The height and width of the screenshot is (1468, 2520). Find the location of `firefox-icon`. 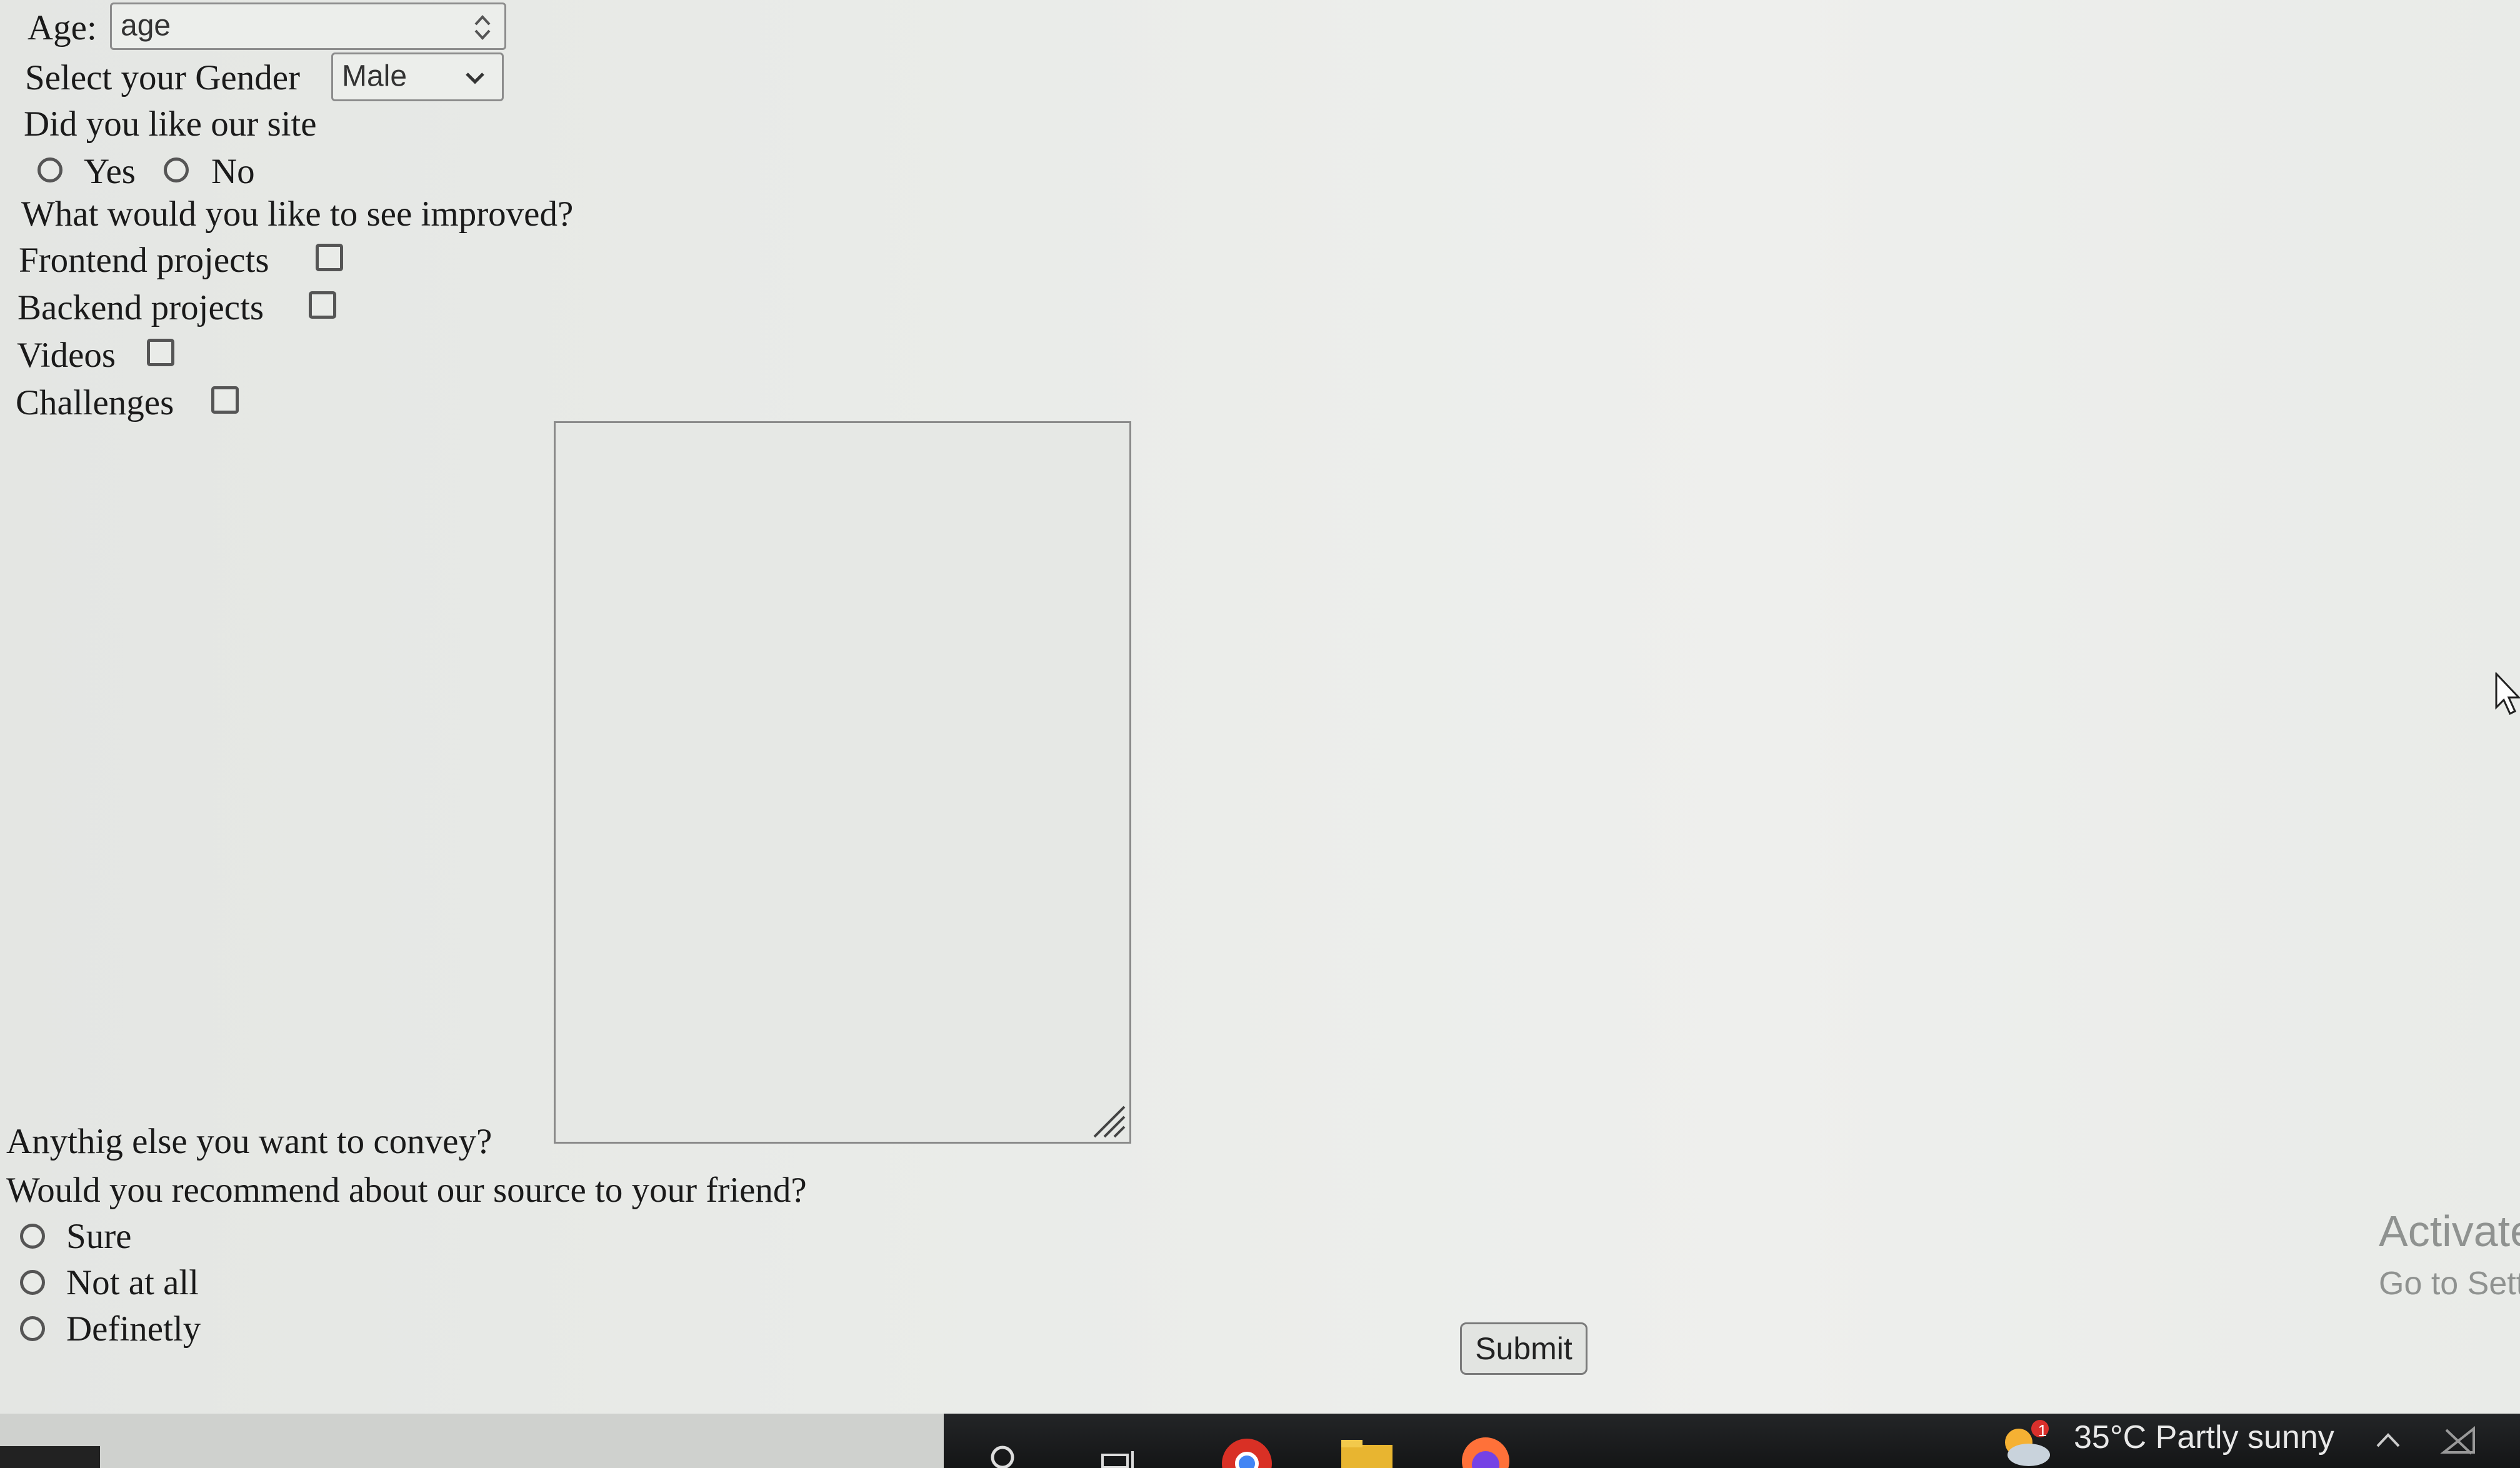

firefox-icon is located at coordinates (1485, 1450).